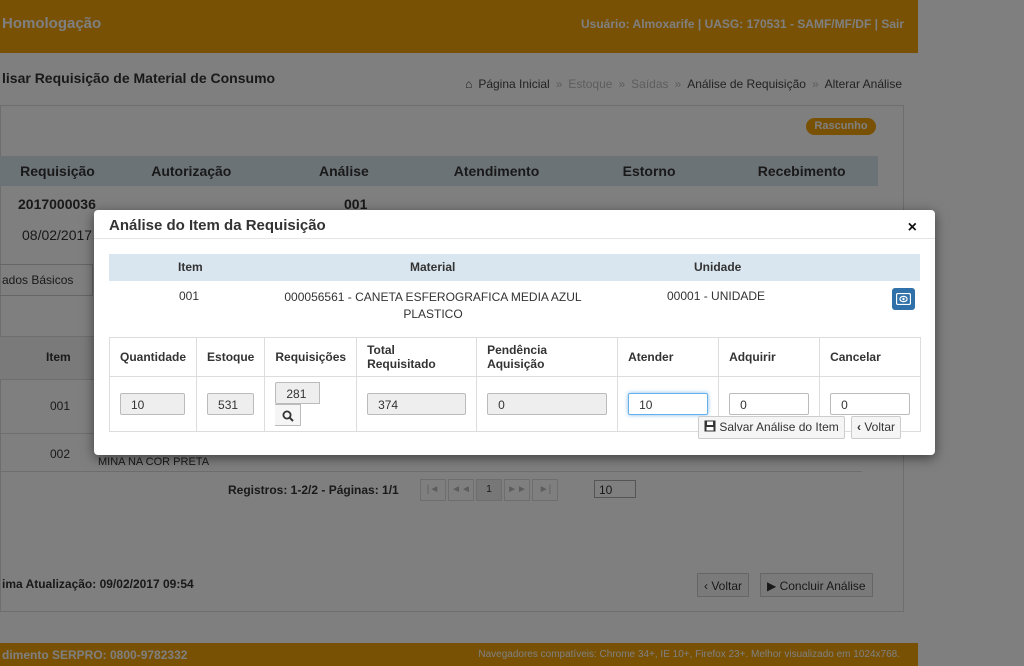  Describe the element at coordinates (514, 267) in the screenshot. I see `item-header: Item Material Unidade` at that location.